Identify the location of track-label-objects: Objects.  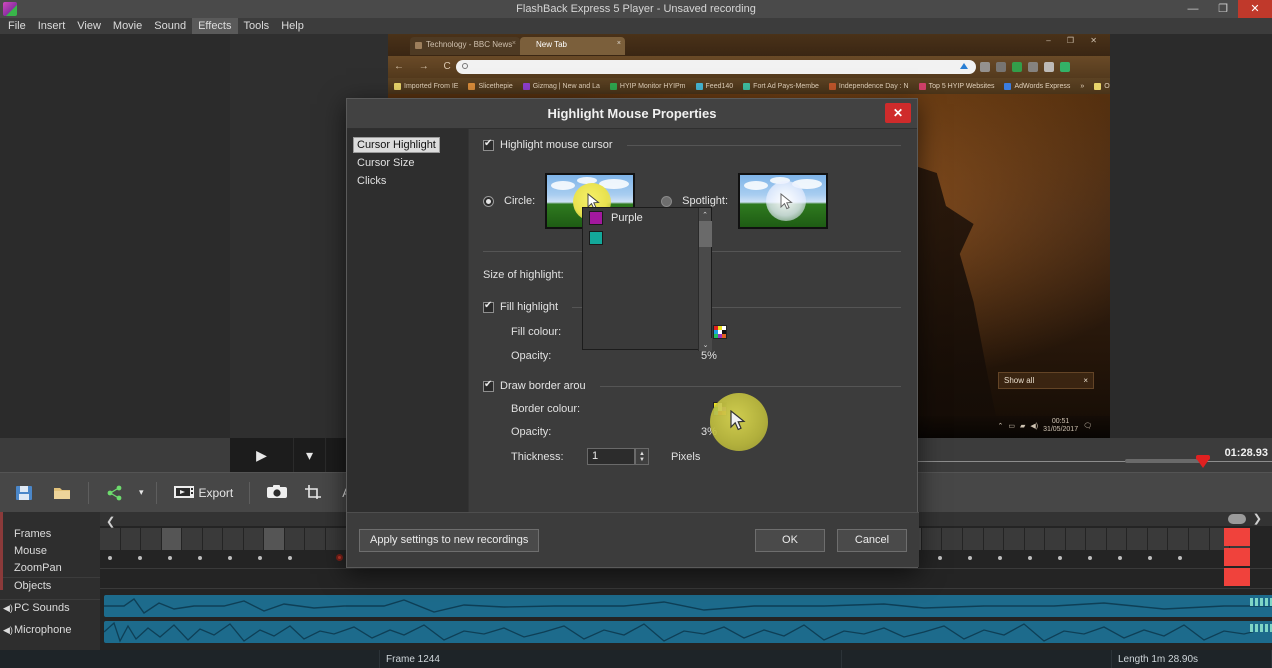
(50, 585).